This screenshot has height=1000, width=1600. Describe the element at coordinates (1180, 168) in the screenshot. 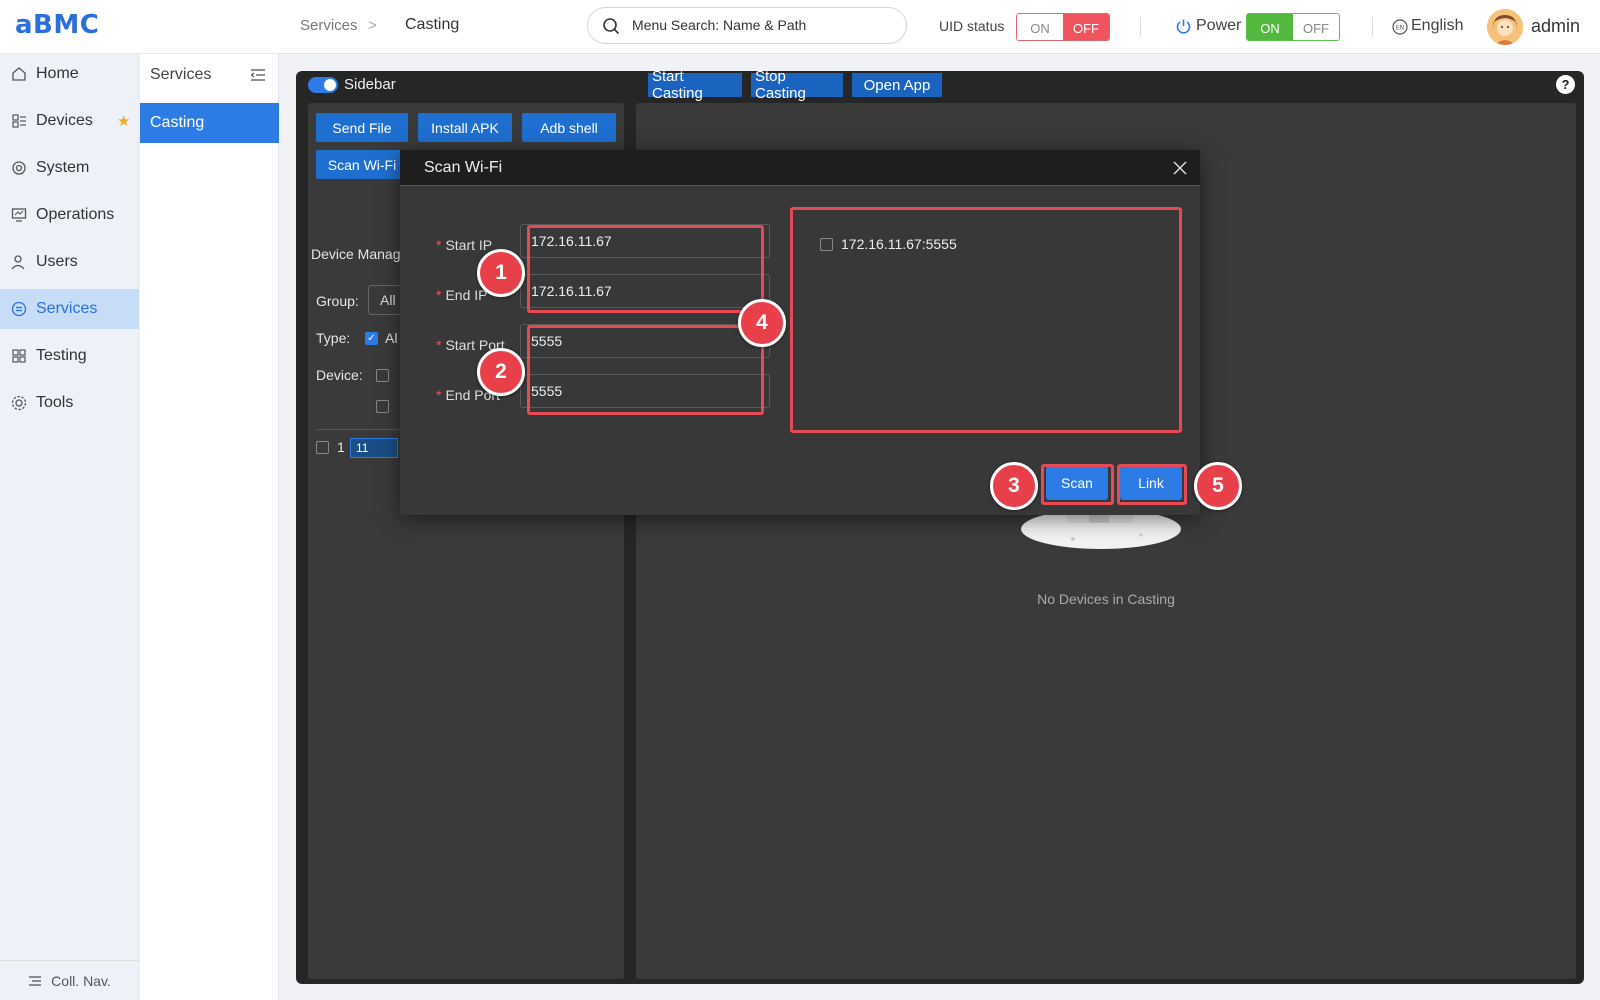

I see `close-icon` at that location.